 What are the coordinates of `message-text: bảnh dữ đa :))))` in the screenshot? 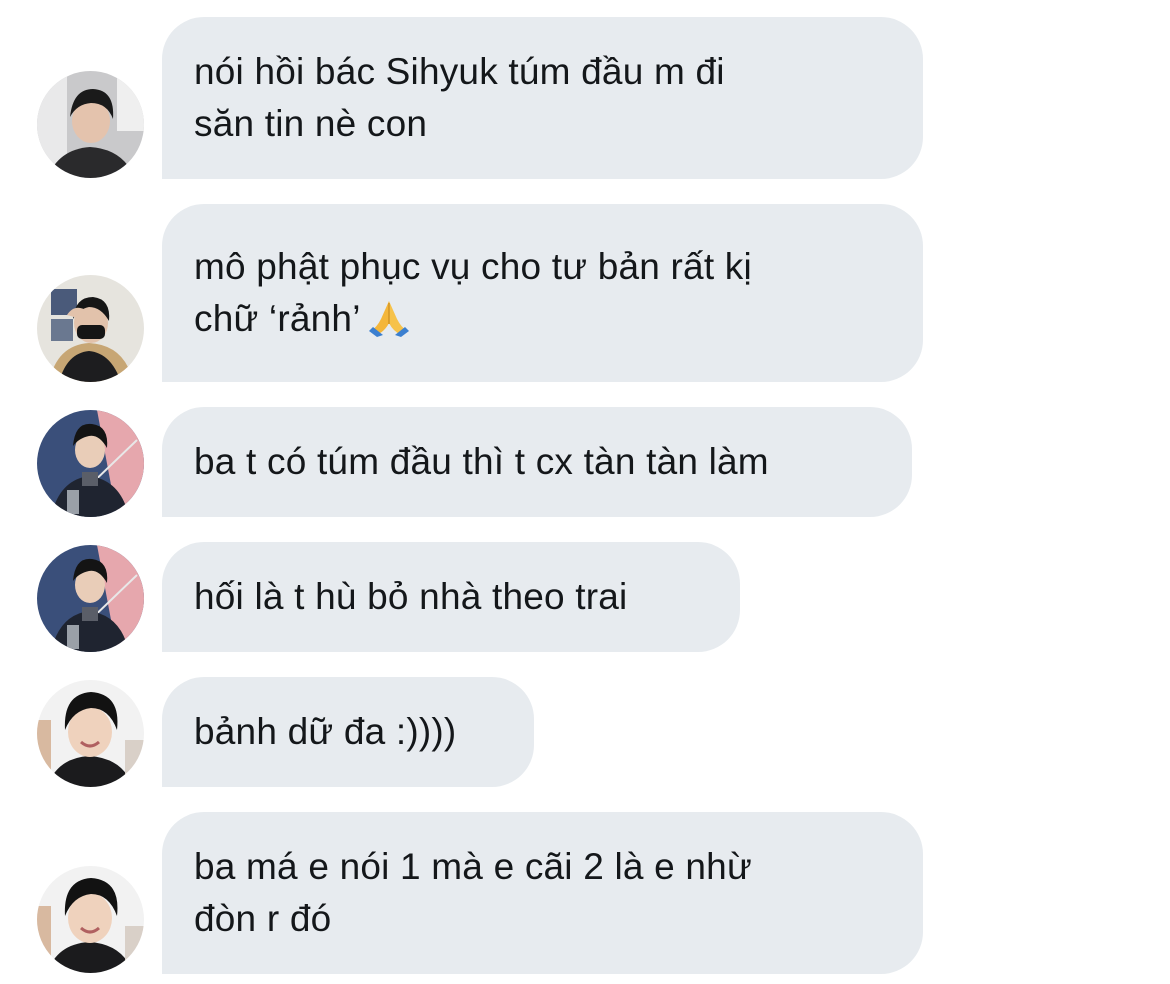 It's located at (325, 731).